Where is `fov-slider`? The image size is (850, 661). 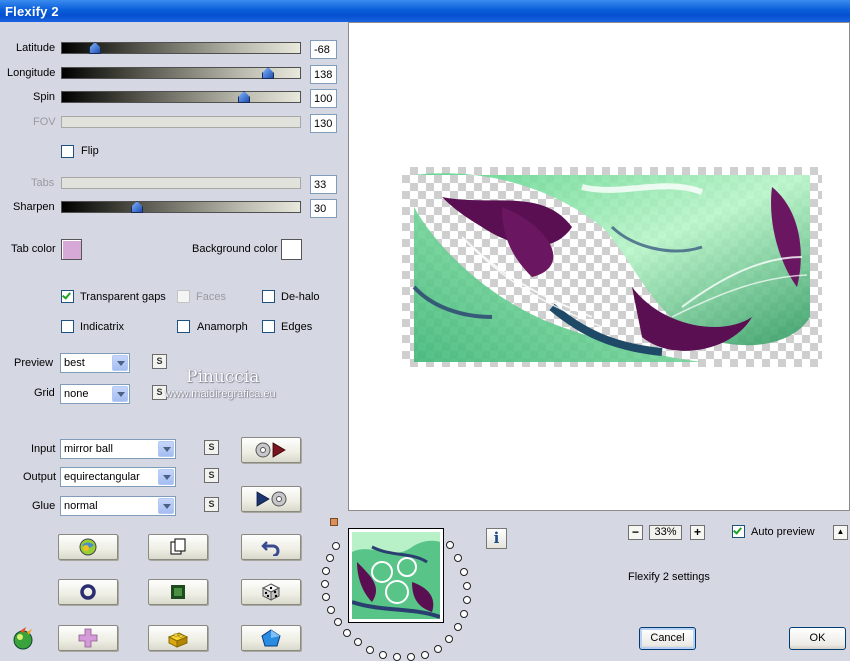
fov-slider is located at coordinates (181, 122).